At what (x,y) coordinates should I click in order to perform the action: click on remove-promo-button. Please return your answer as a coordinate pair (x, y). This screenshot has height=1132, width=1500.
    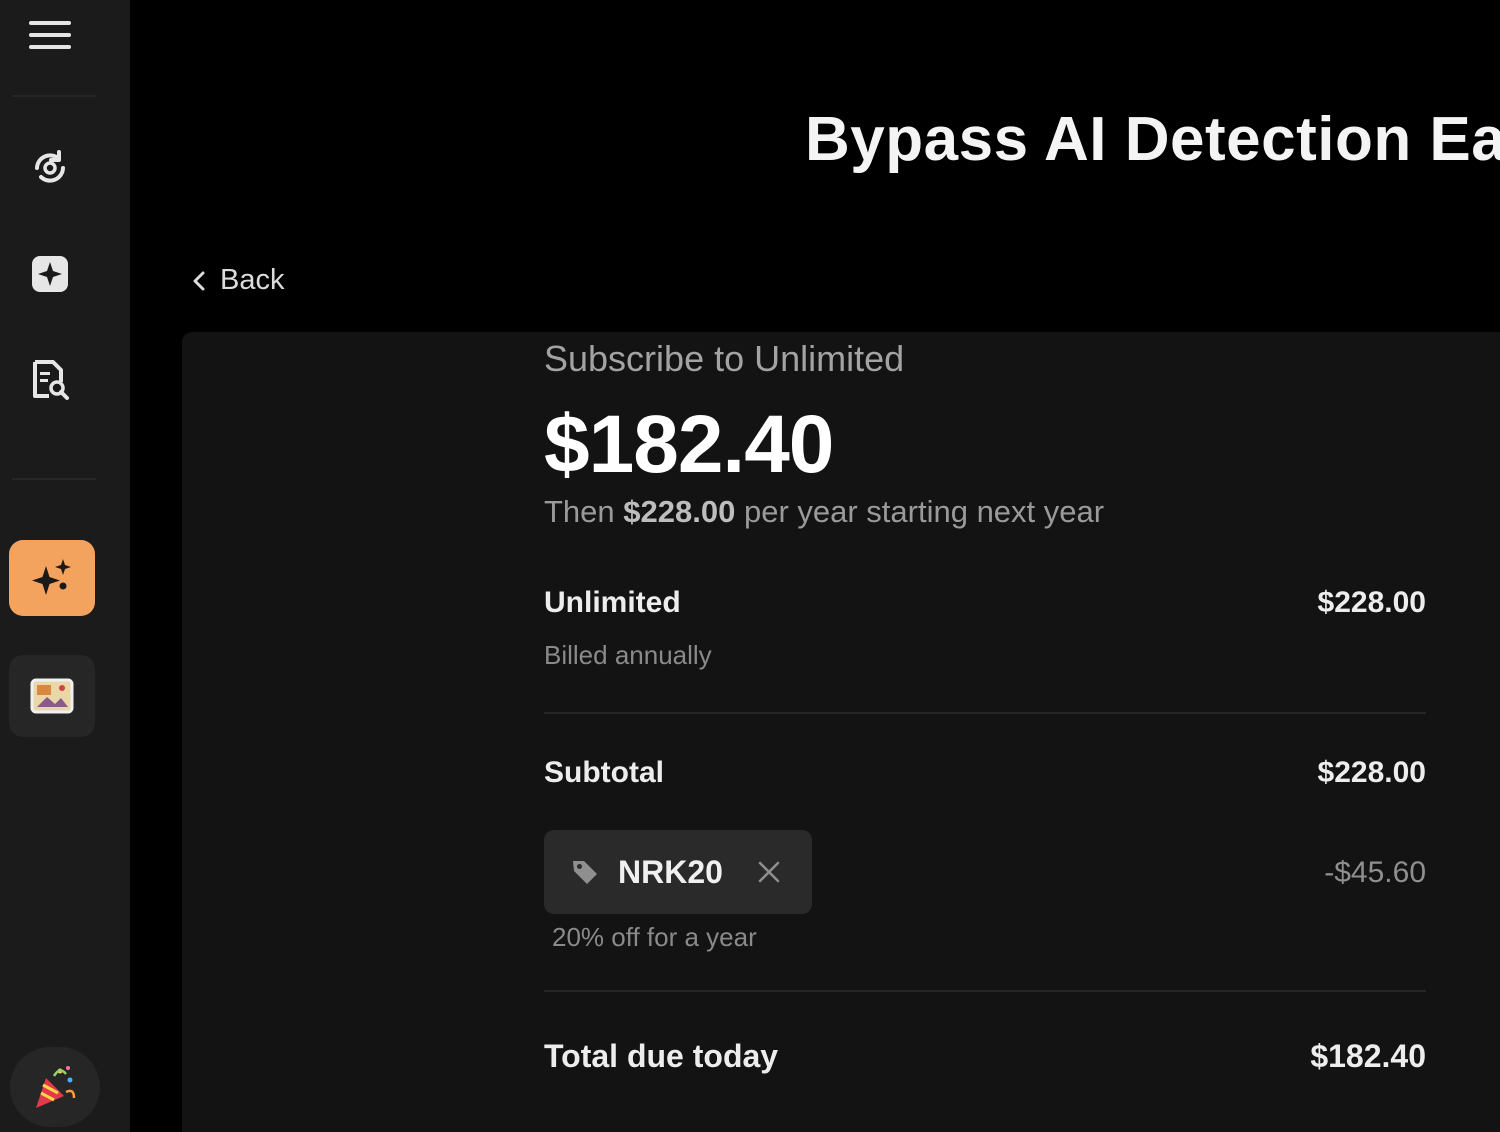
    Looking at the image, I should click on (769, 872).